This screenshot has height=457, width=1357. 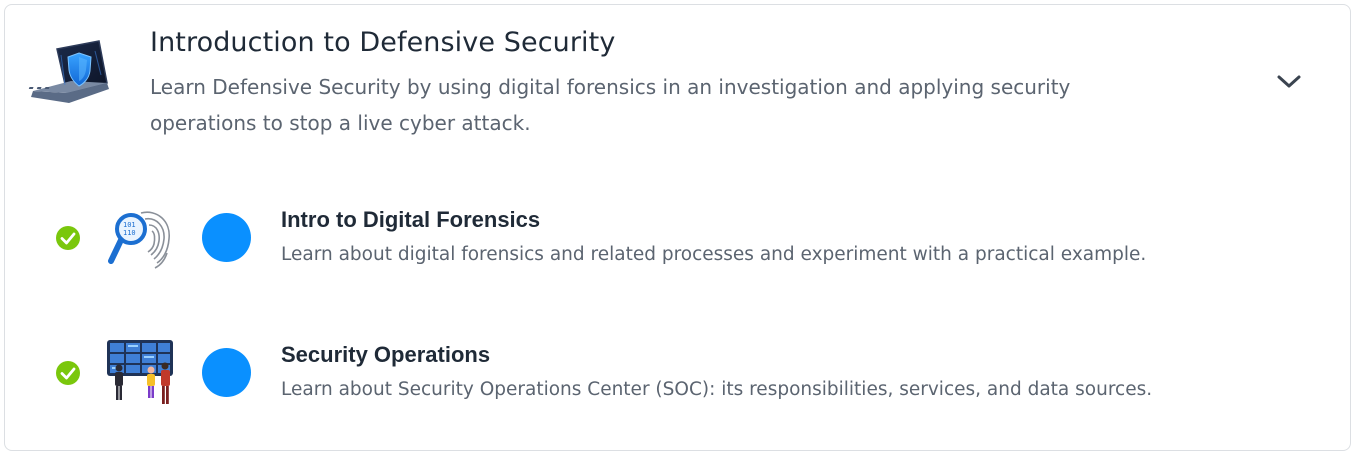 What do you see at coordinates (140, 372) in the screenshot?
I see `soc-team-screens-icon` at bounding box center [140, 372].